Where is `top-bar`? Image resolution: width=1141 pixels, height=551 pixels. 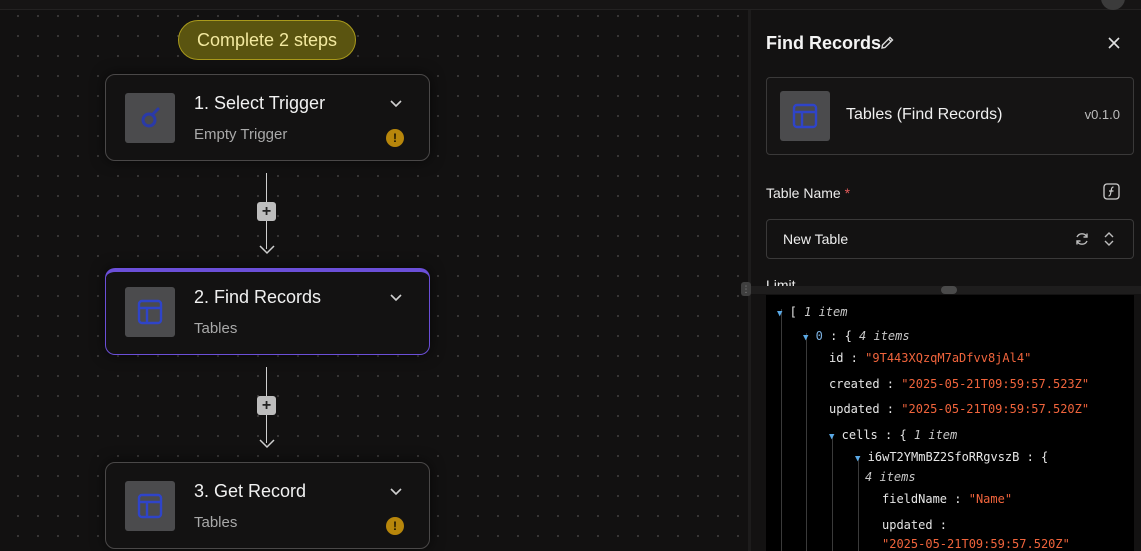
top-bar is located at coordinates (570, 5).